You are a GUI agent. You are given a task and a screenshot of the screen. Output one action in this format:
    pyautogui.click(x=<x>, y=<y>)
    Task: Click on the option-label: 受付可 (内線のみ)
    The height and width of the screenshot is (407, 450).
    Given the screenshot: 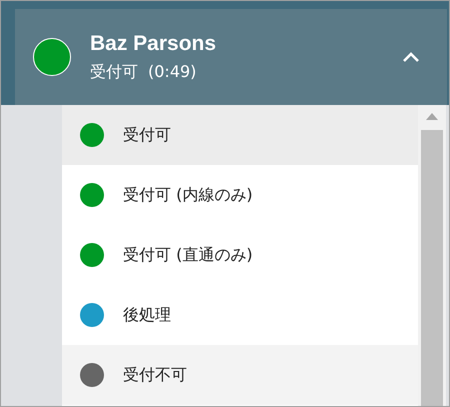 What is the action you would take?
    pyautogui.click(x=188, y=195)
    